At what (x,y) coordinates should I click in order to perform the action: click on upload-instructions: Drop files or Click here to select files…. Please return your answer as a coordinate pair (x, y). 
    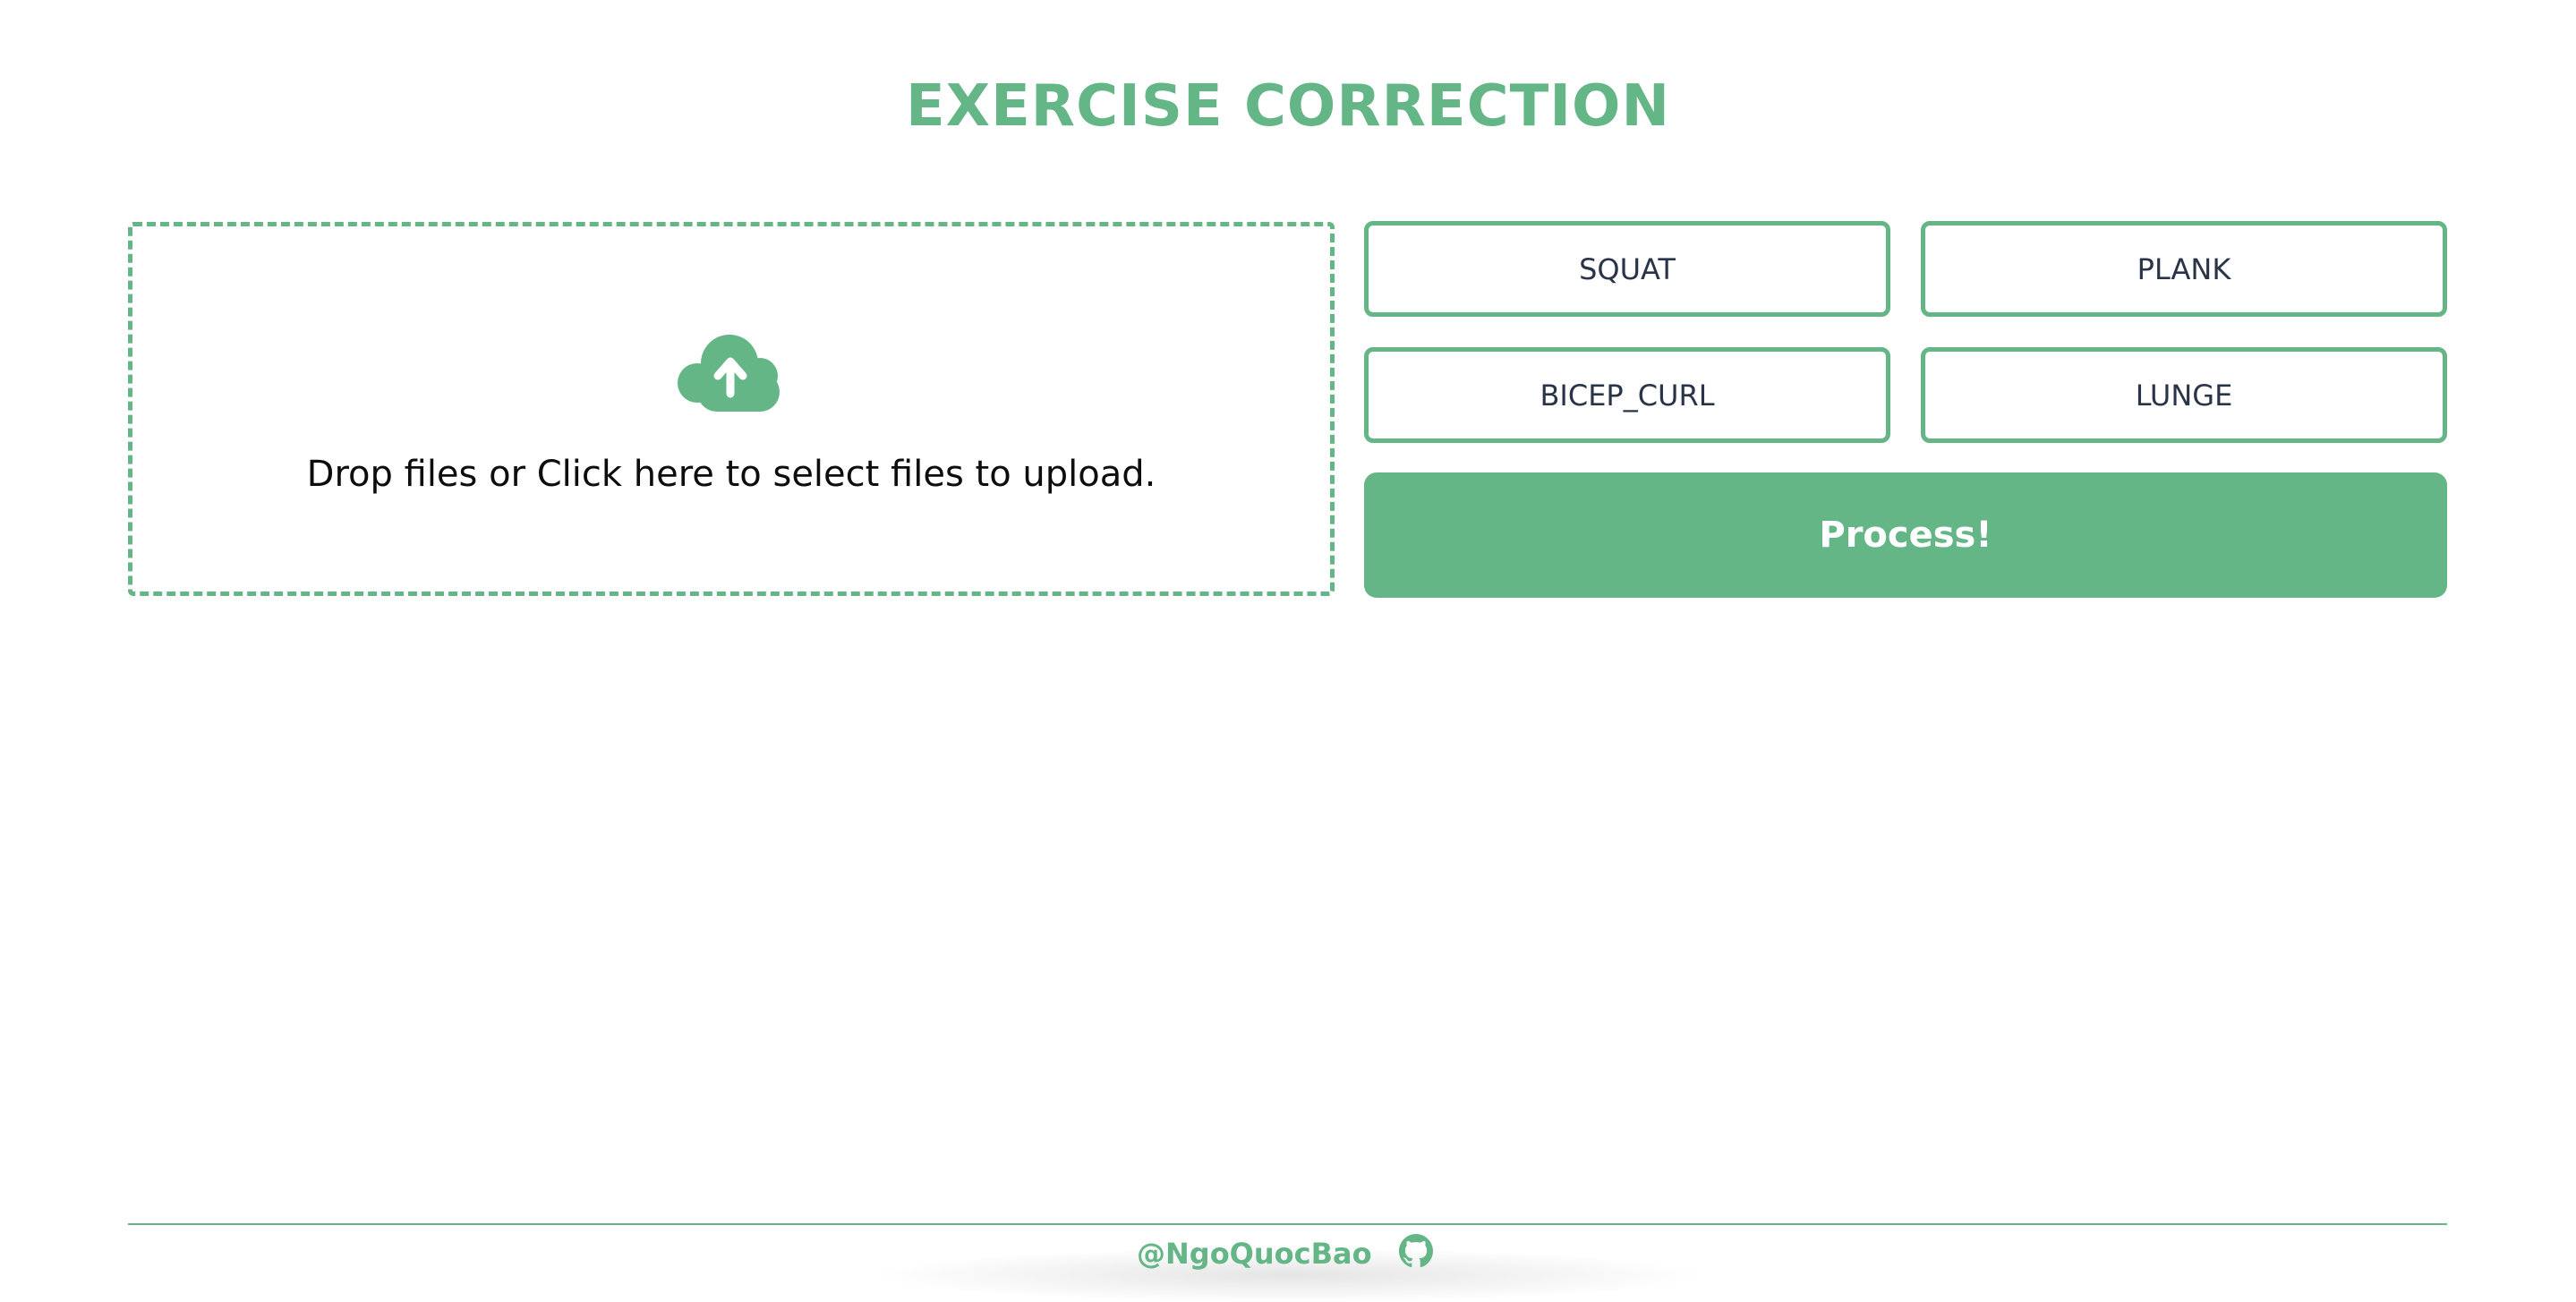
    Looking at the image, I should click on (731, 474).